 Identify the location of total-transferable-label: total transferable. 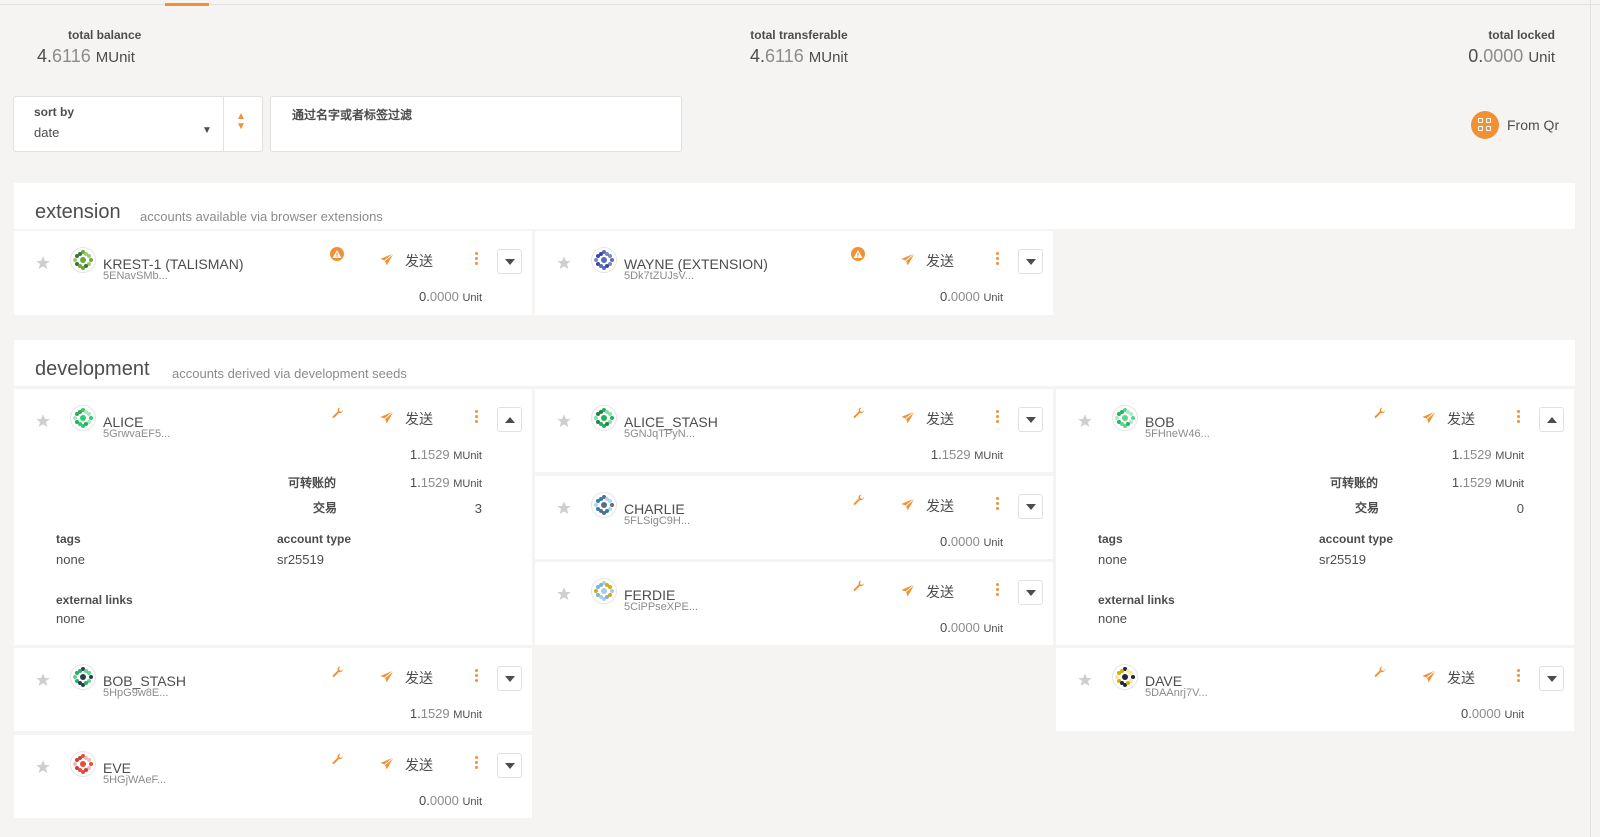
(799, 35).